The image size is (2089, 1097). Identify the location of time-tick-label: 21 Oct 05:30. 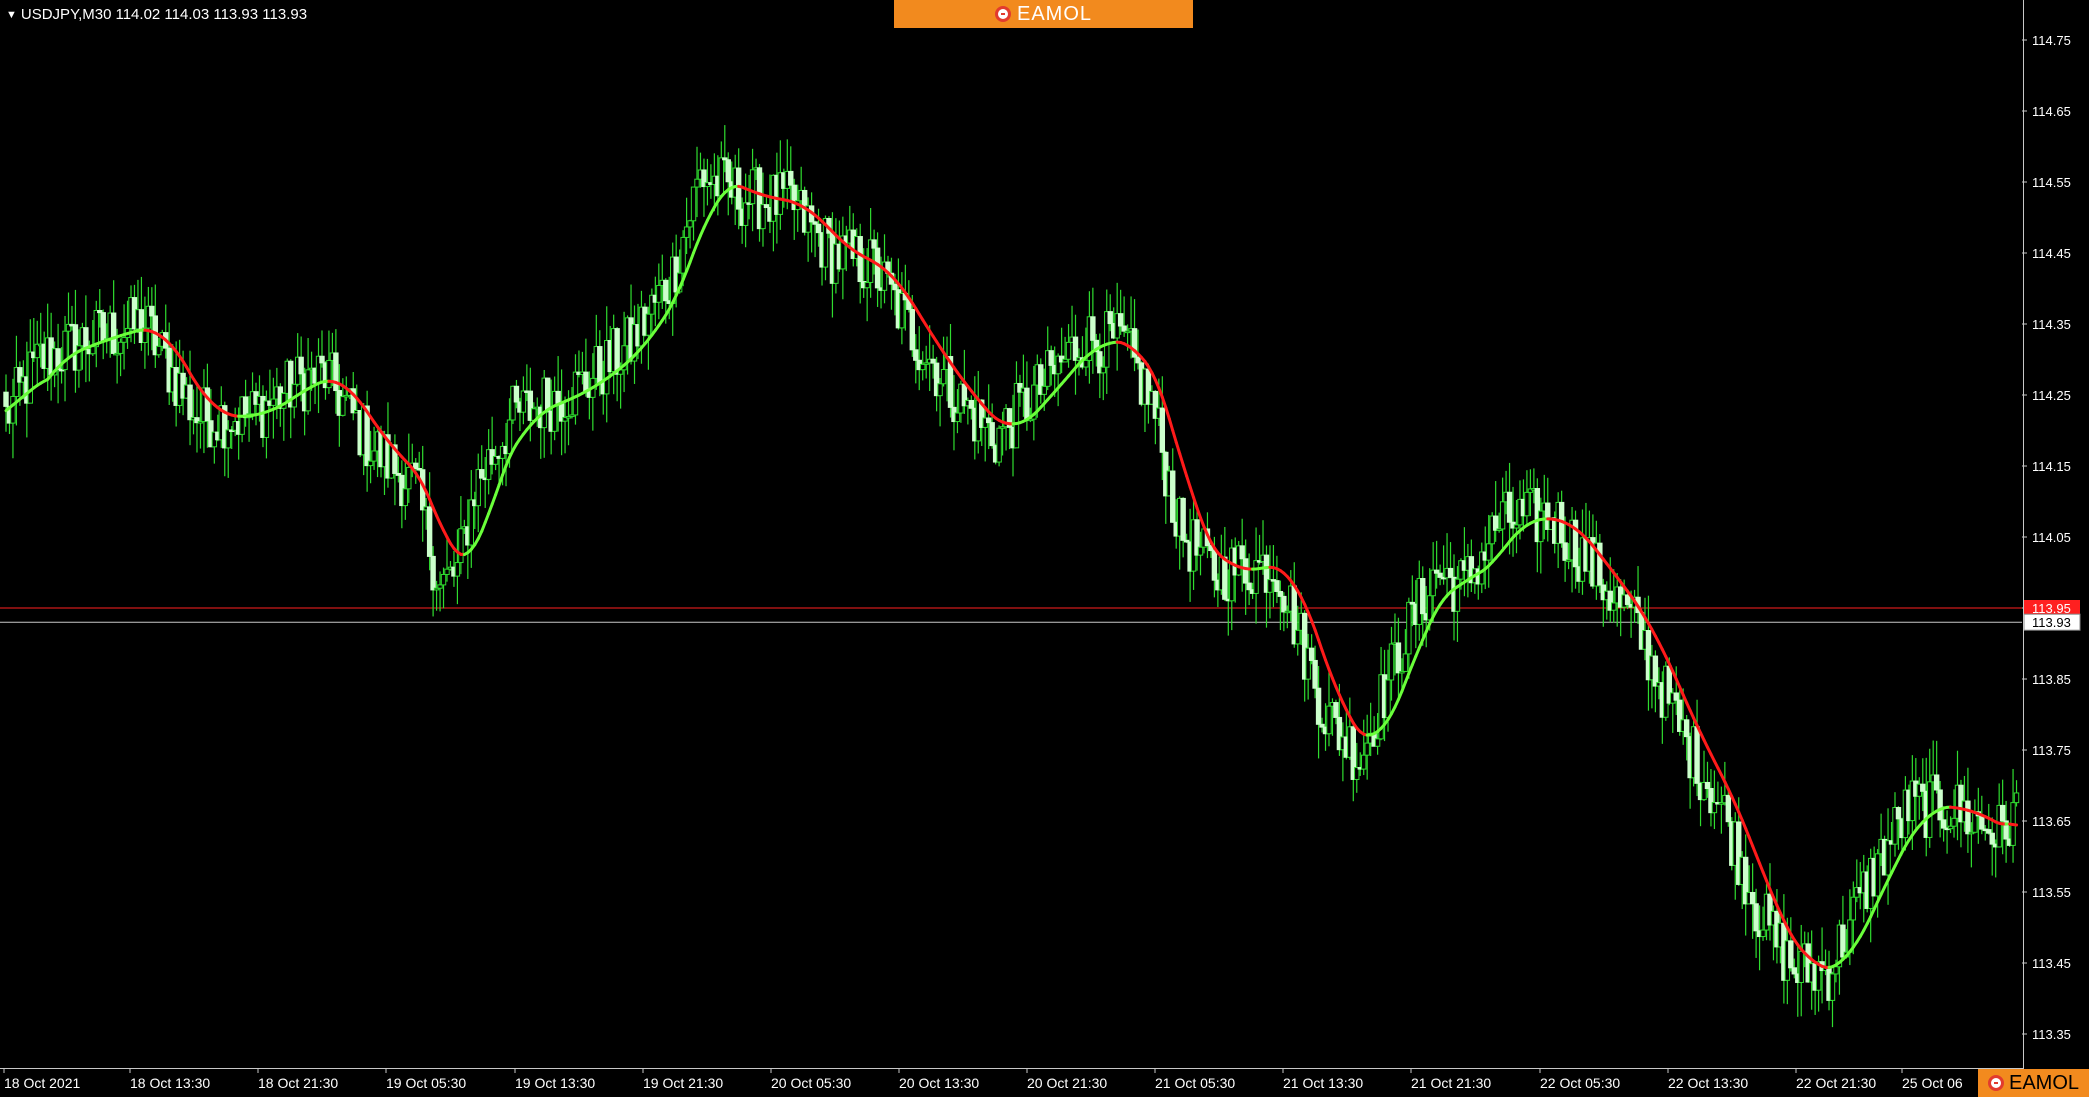
(1195, 1083).